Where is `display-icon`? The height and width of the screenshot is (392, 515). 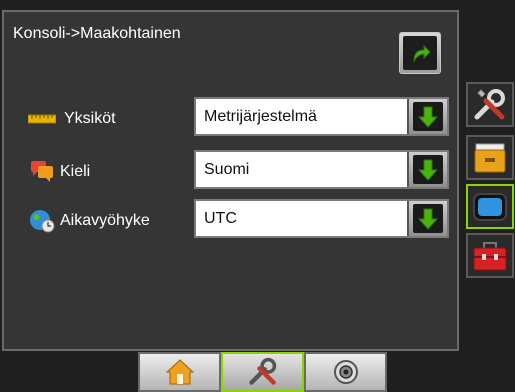
display-icon is located at coordinates (490, 206).